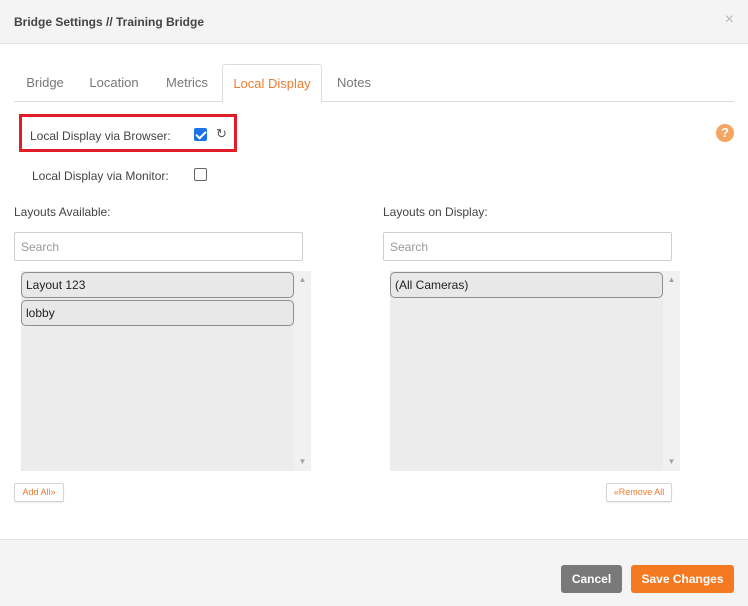 The width and height of the screenshot is (748, 606). Describe the element at coordinates (725, 133) in the screenshot. I see `help-icon: ?` at that location.